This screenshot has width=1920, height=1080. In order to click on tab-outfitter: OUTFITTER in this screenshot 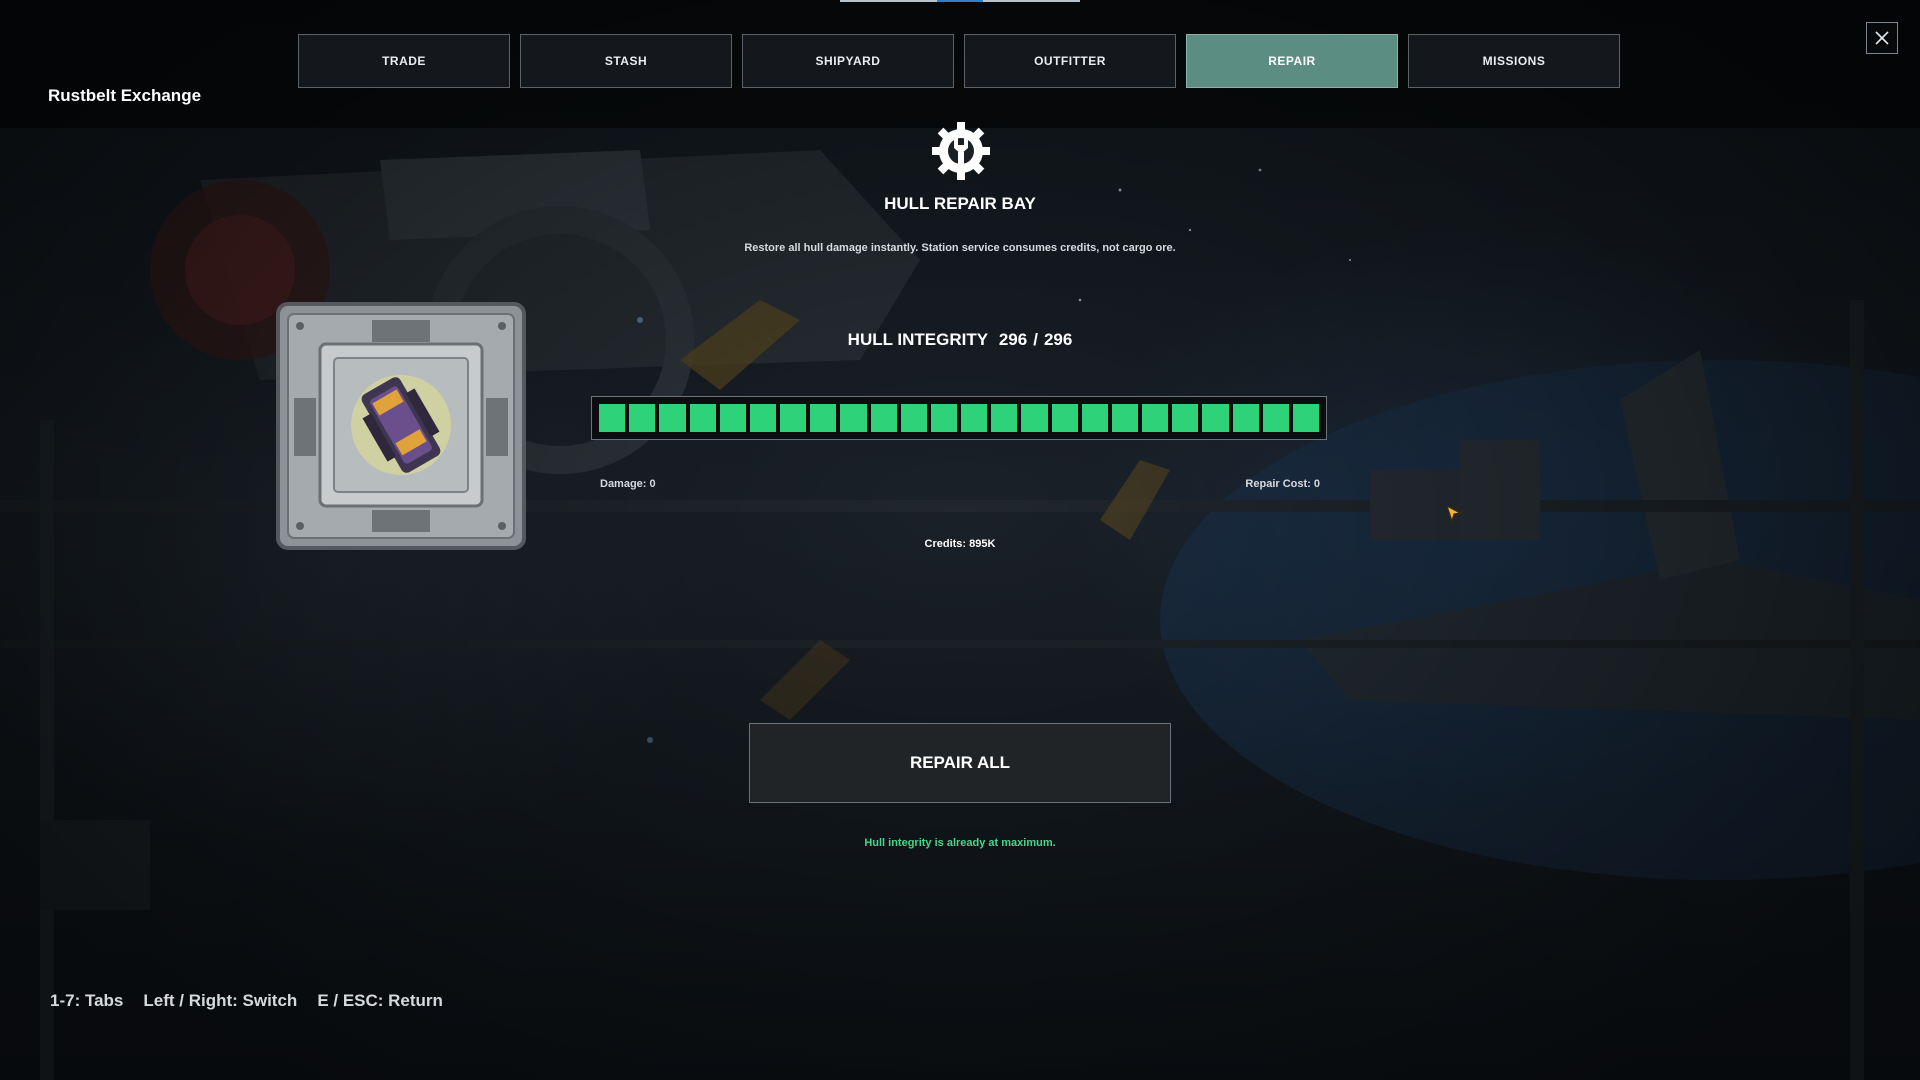, I will do `click(1070, 61)`.